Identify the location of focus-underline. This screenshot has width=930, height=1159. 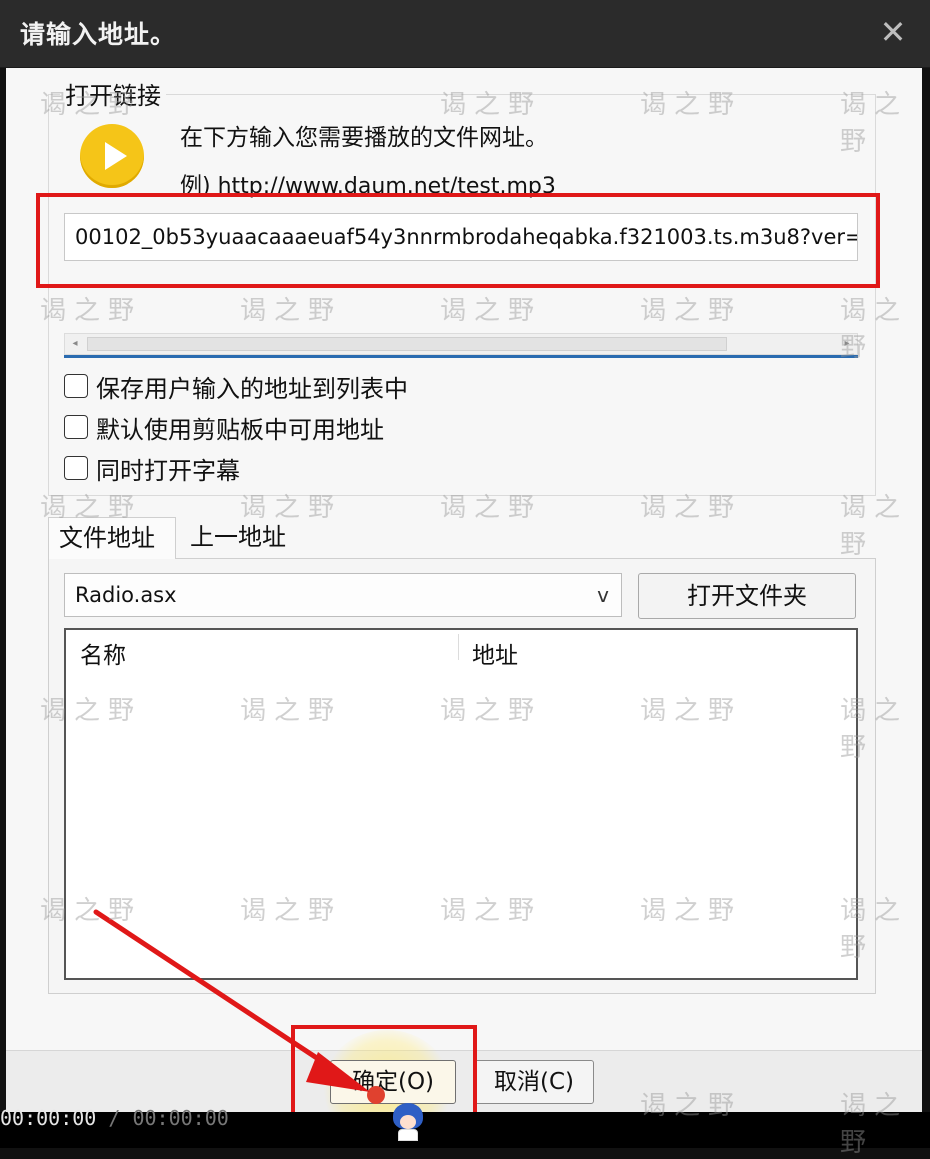
(461, 356).